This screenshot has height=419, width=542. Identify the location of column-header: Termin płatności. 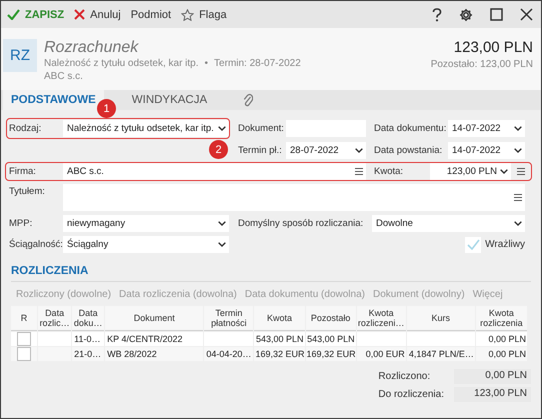
(229, 318).